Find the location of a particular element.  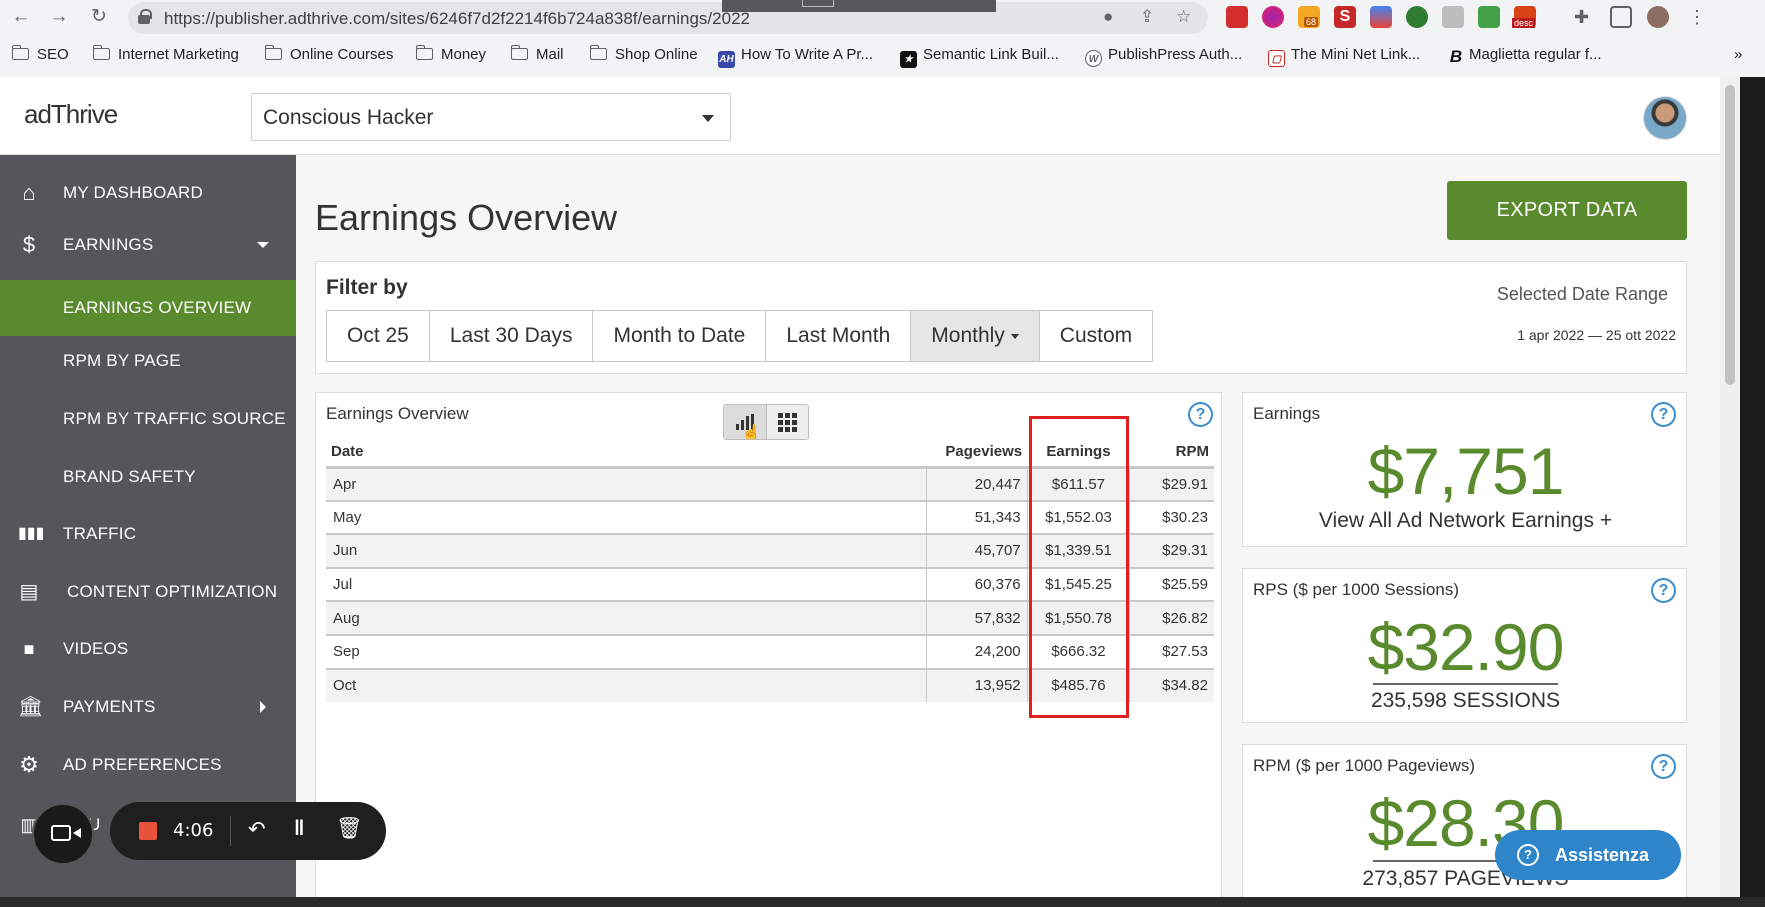

column-header-date: Date is located at coordinates (626, 453).